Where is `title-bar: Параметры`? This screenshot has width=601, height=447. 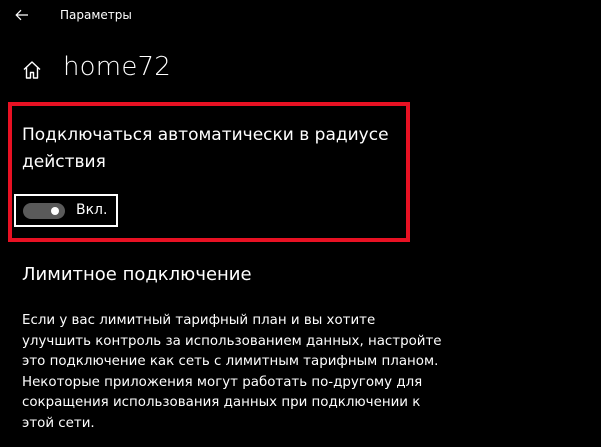
title-bar: Параметры is located at coordinates (300, 16).